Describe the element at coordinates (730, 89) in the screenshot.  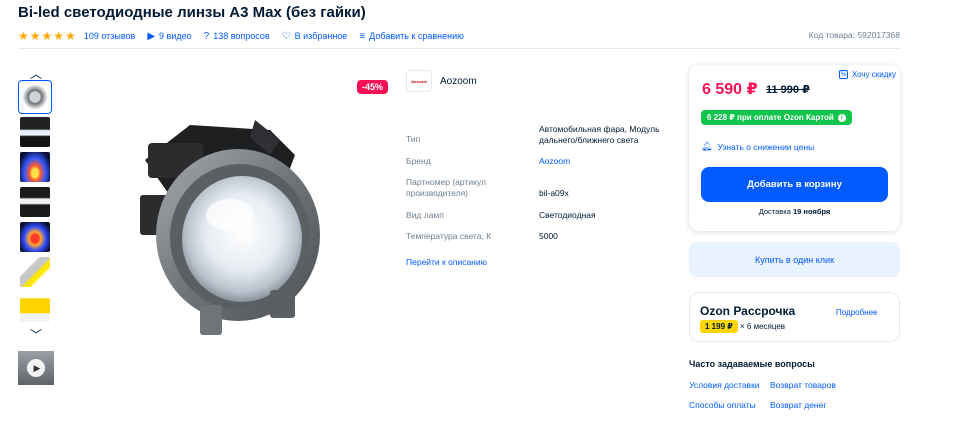
I see `current-price: 6 590 ₽` at that location.